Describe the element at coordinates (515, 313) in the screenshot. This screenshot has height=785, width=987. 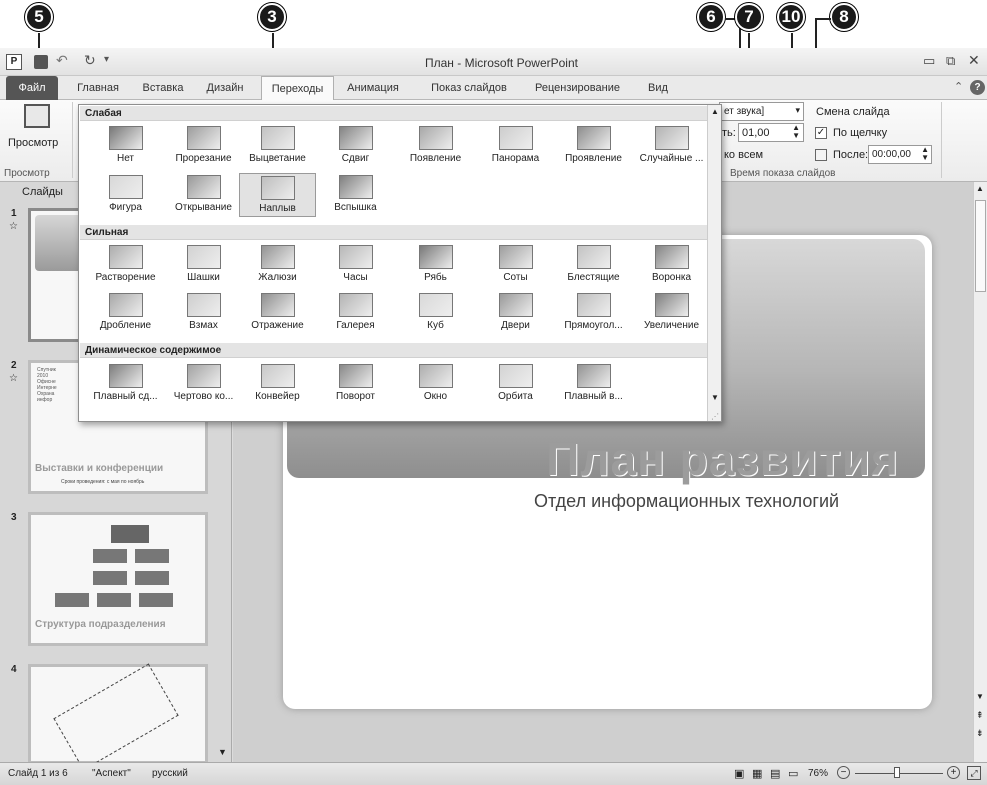
I see `transition-1-13: Двери` at that location.